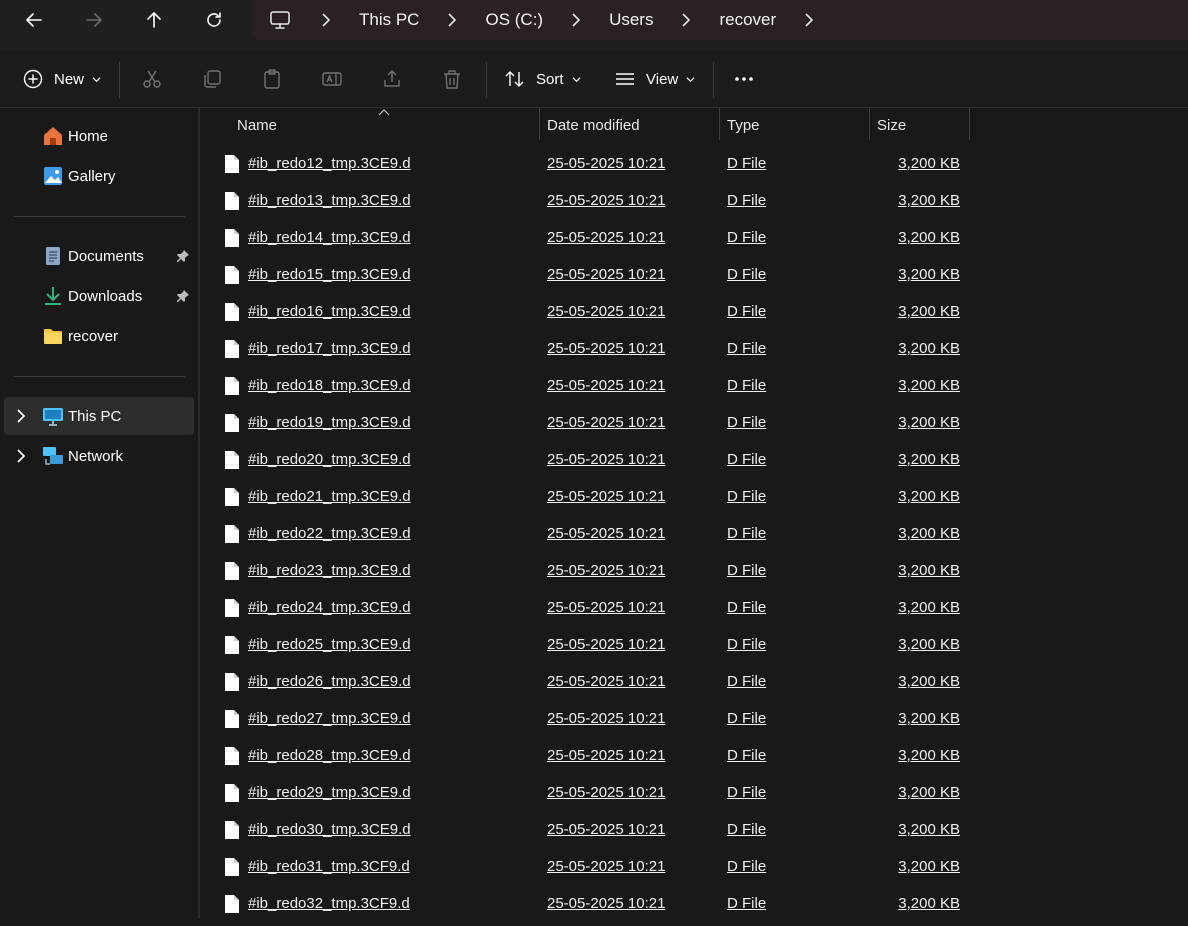 The height and width of the screenshot is (926, 1188). Describe the element at coordinates (33, 79) in the screenshot. I see `plus-circle-icon` at that location.